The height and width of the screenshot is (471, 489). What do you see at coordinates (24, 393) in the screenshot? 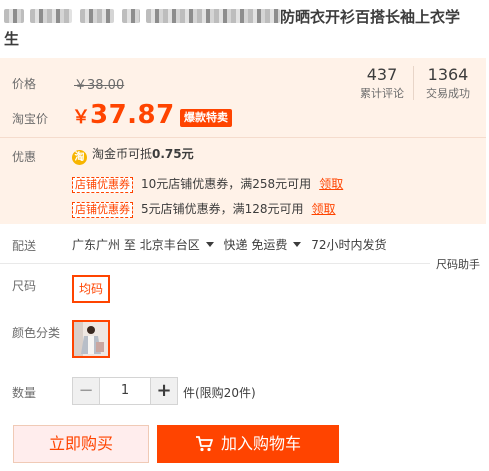
I see `quantity-label: 数量` at bounding box center [24, 393].